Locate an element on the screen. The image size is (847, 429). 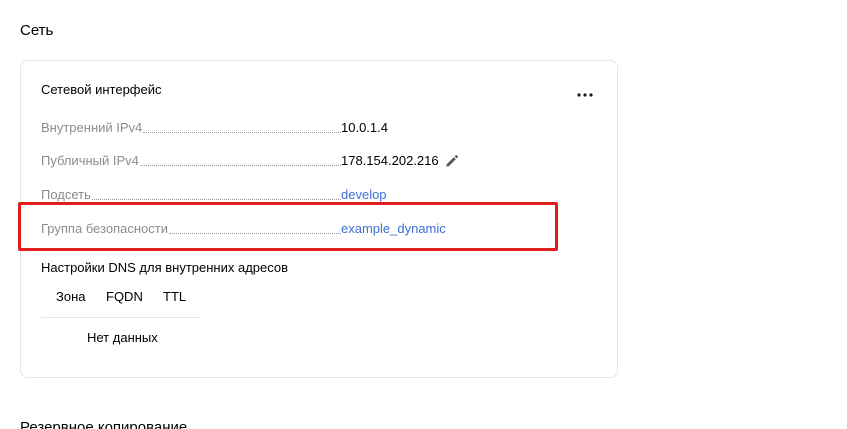
internal-ipv4-value: 10.0.1.4 is located at coordinates (364, 127).